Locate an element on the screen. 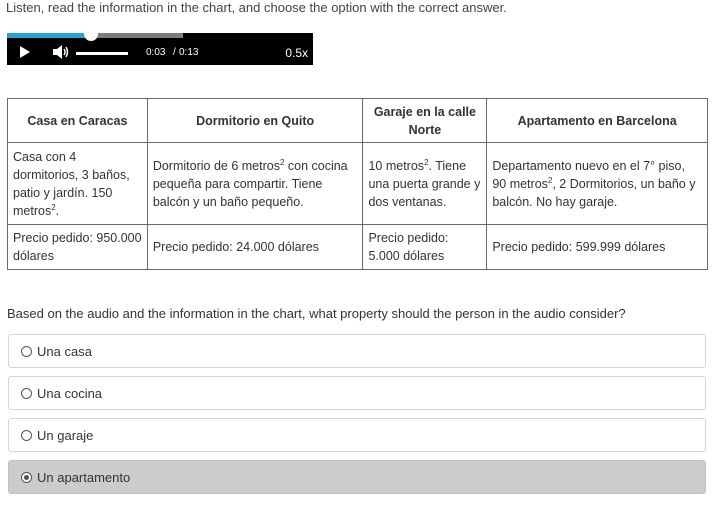 The image size is (723, 511). play-icon is located at coordinates (25, 52).